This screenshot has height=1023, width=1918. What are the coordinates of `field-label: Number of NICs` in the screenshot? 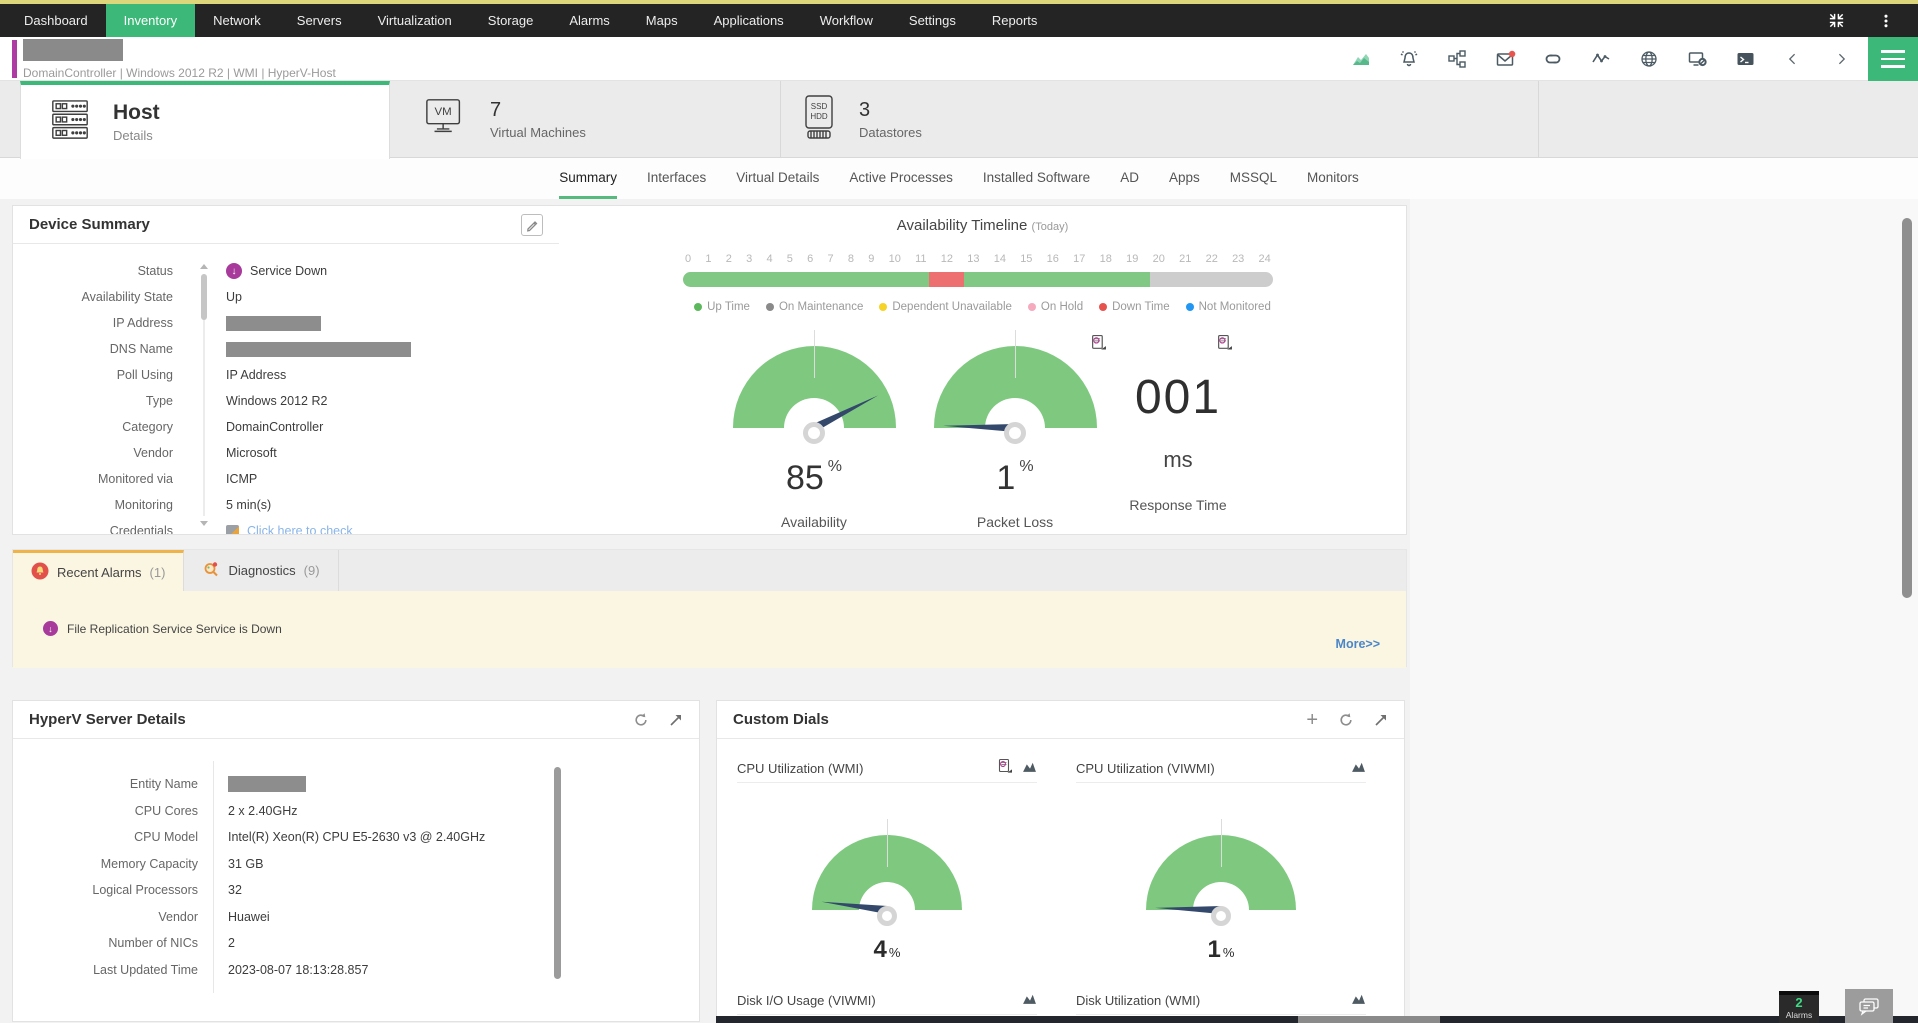 It's located at (153, 943).